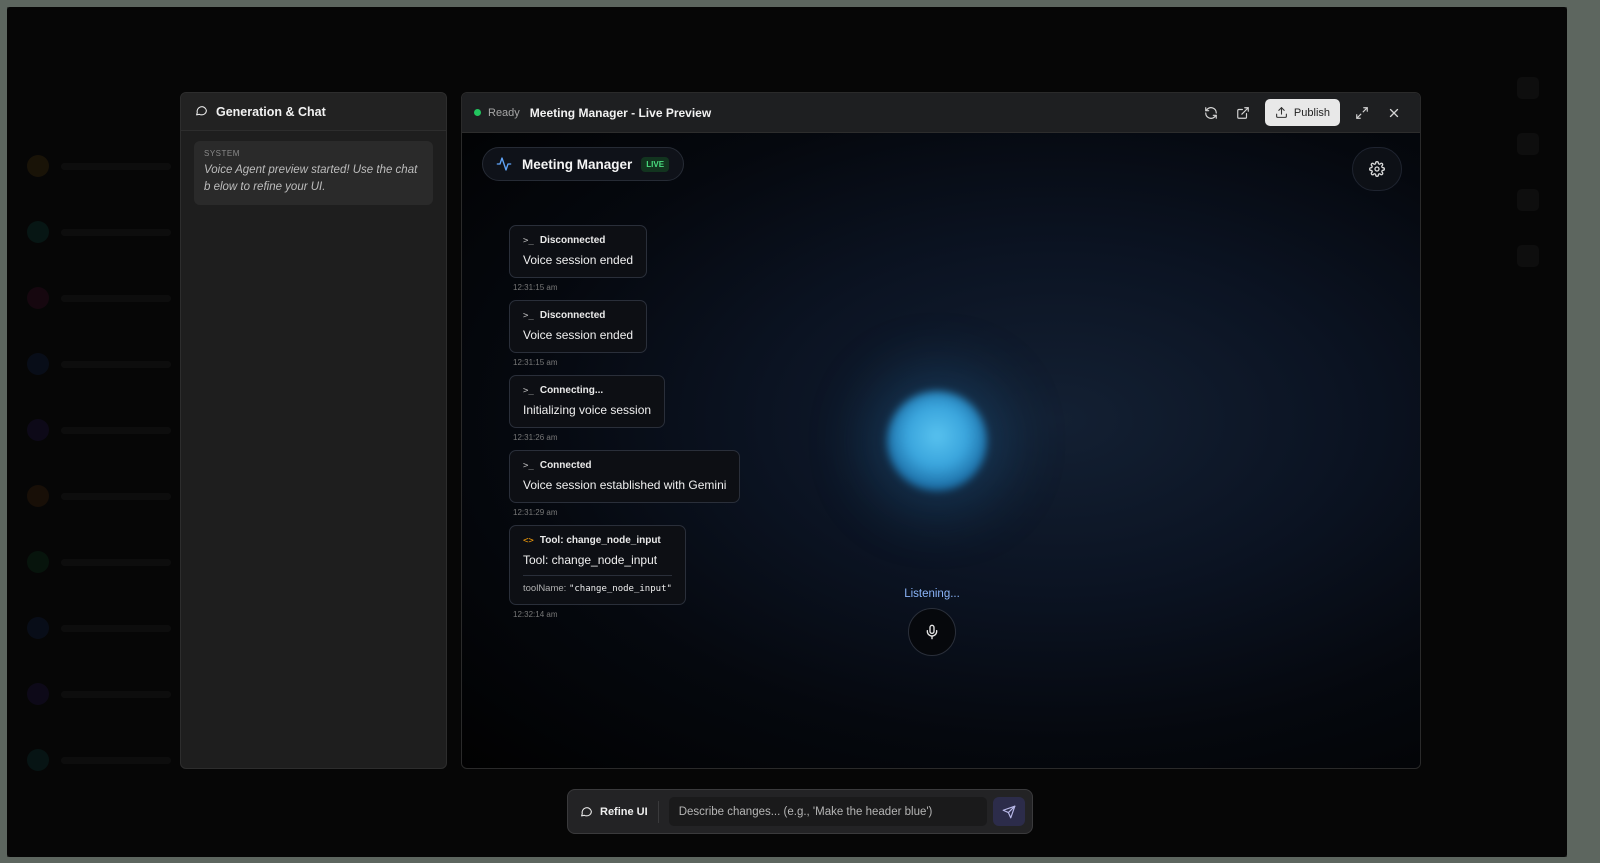 The image size is (1600, 863). What do you see at coordinates (624, 811) in the screenshot?
I see `refine-ui-text: Refine UI` at bounding box center [624, 811].